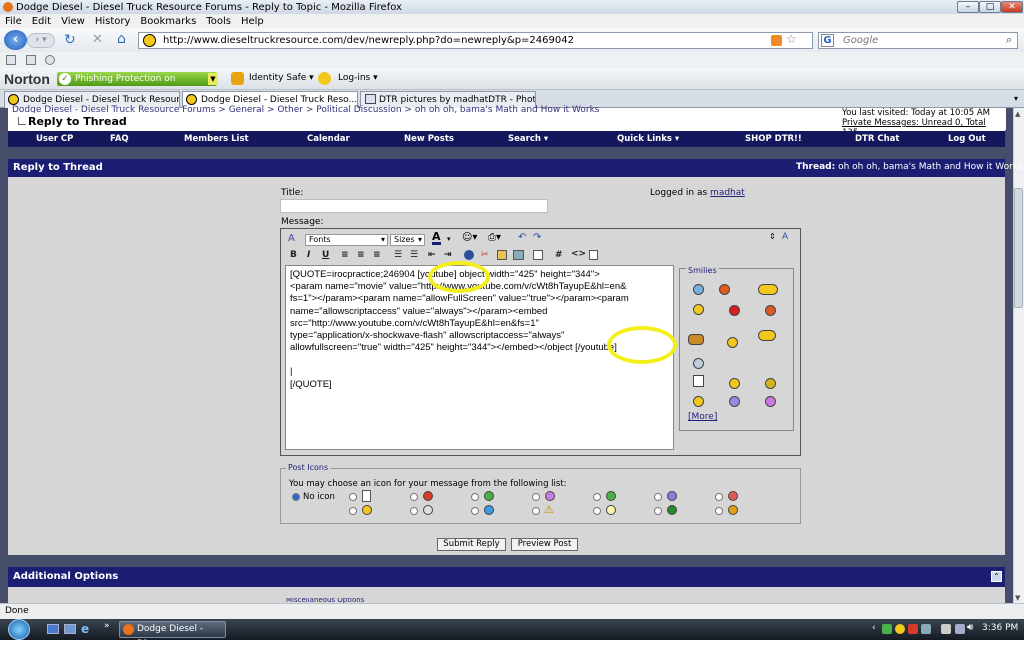 The image size is (1024, 652). I want to click on attach-icon: ⎙▾, so click(494, 237).